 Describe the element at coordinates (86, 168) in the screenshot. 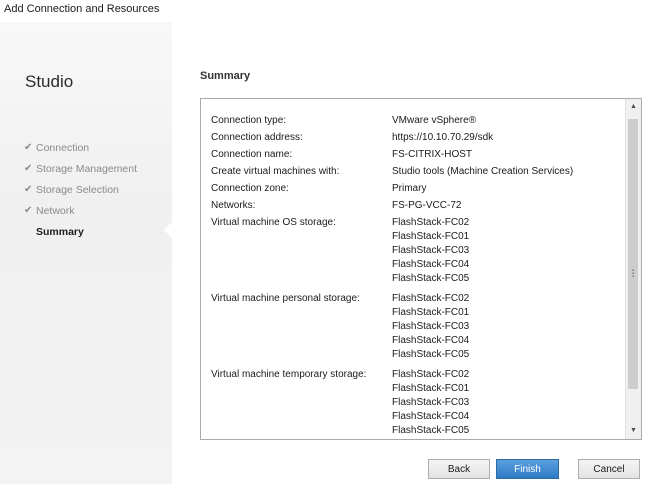

I see `step-label: Storage Management` at that location.